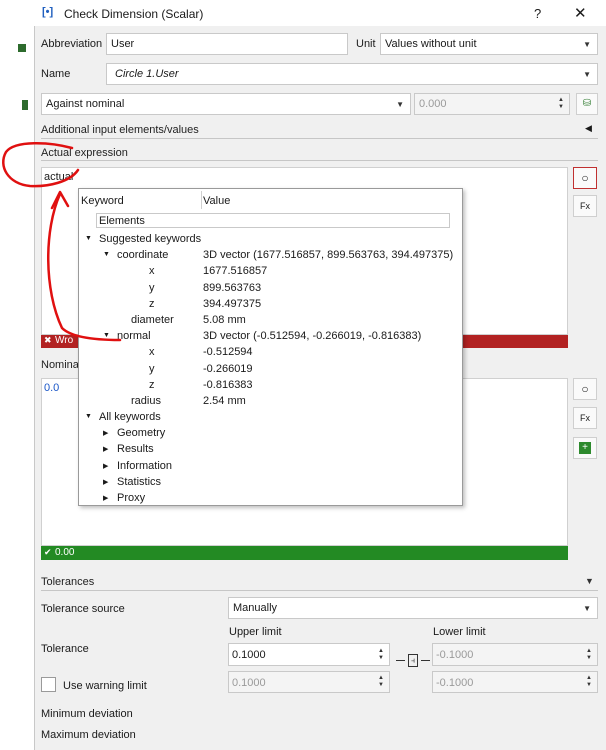  Describe the element at coordinates (589, 581) in the screenshot. I see `collapse-down-icon: ▼` at that location.